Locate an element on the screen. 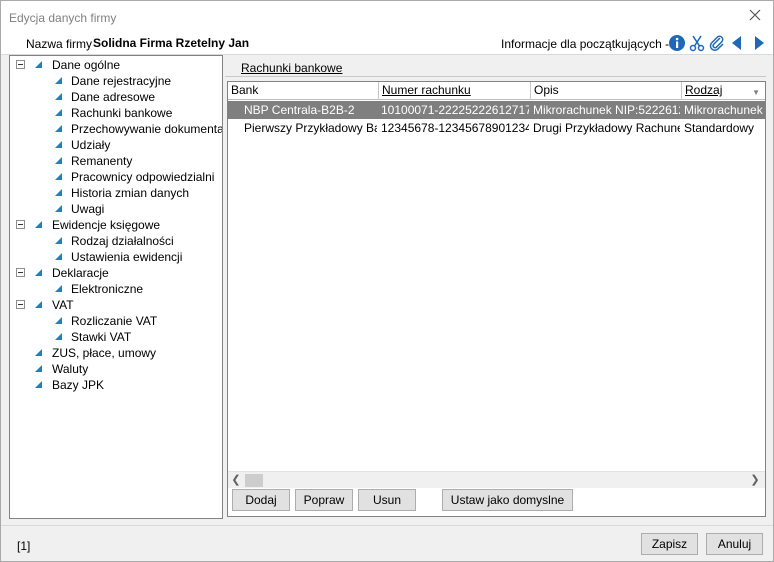 The width and height of the screenshot is (774, 562). column-header-label: Rodzaj is located at coordinates (704, 90).